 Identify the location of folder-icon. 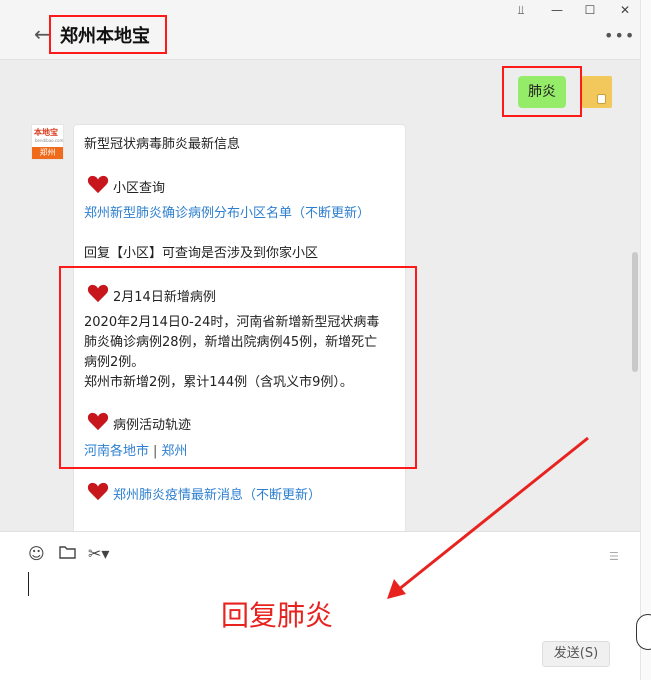
(67, 553).